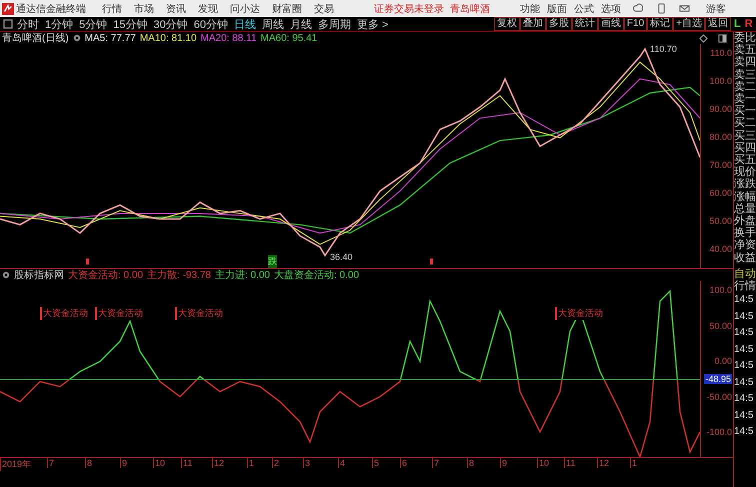  What do you see at coordinates (507, 24) in the screenshot?
I see `toolbar-button: 复权` at bounding box center [507, 24].